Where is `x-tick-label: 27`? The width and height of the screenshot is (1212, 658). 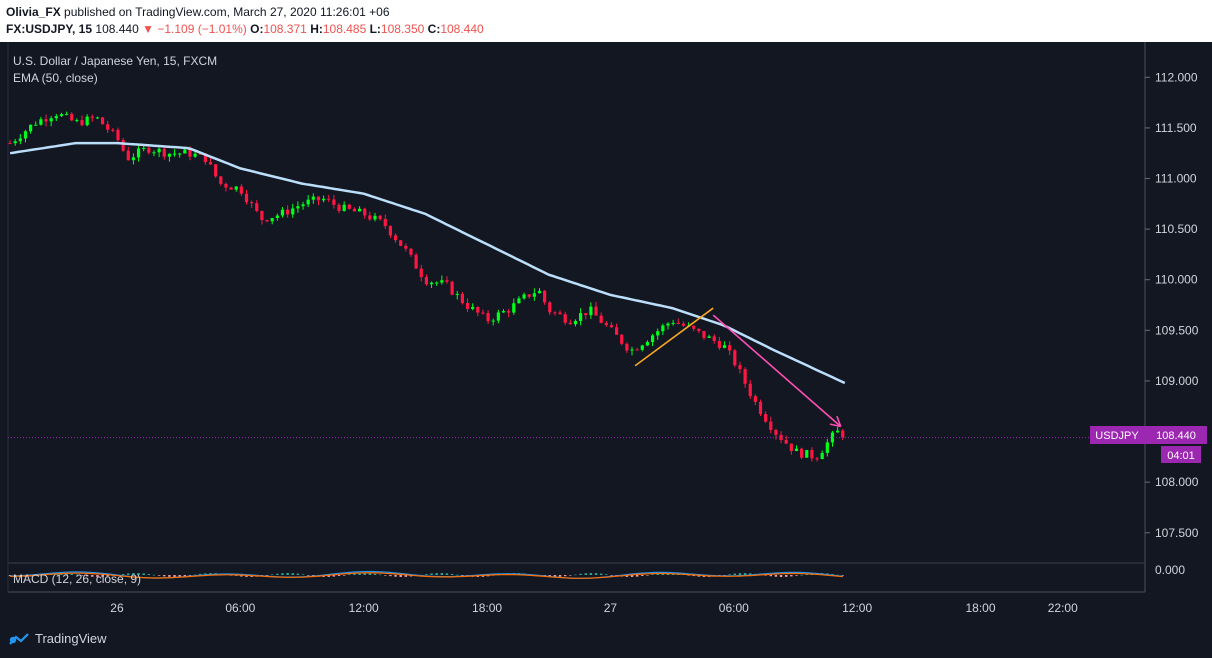
x-tick-label: 27 is located at coordinates (611, 608).